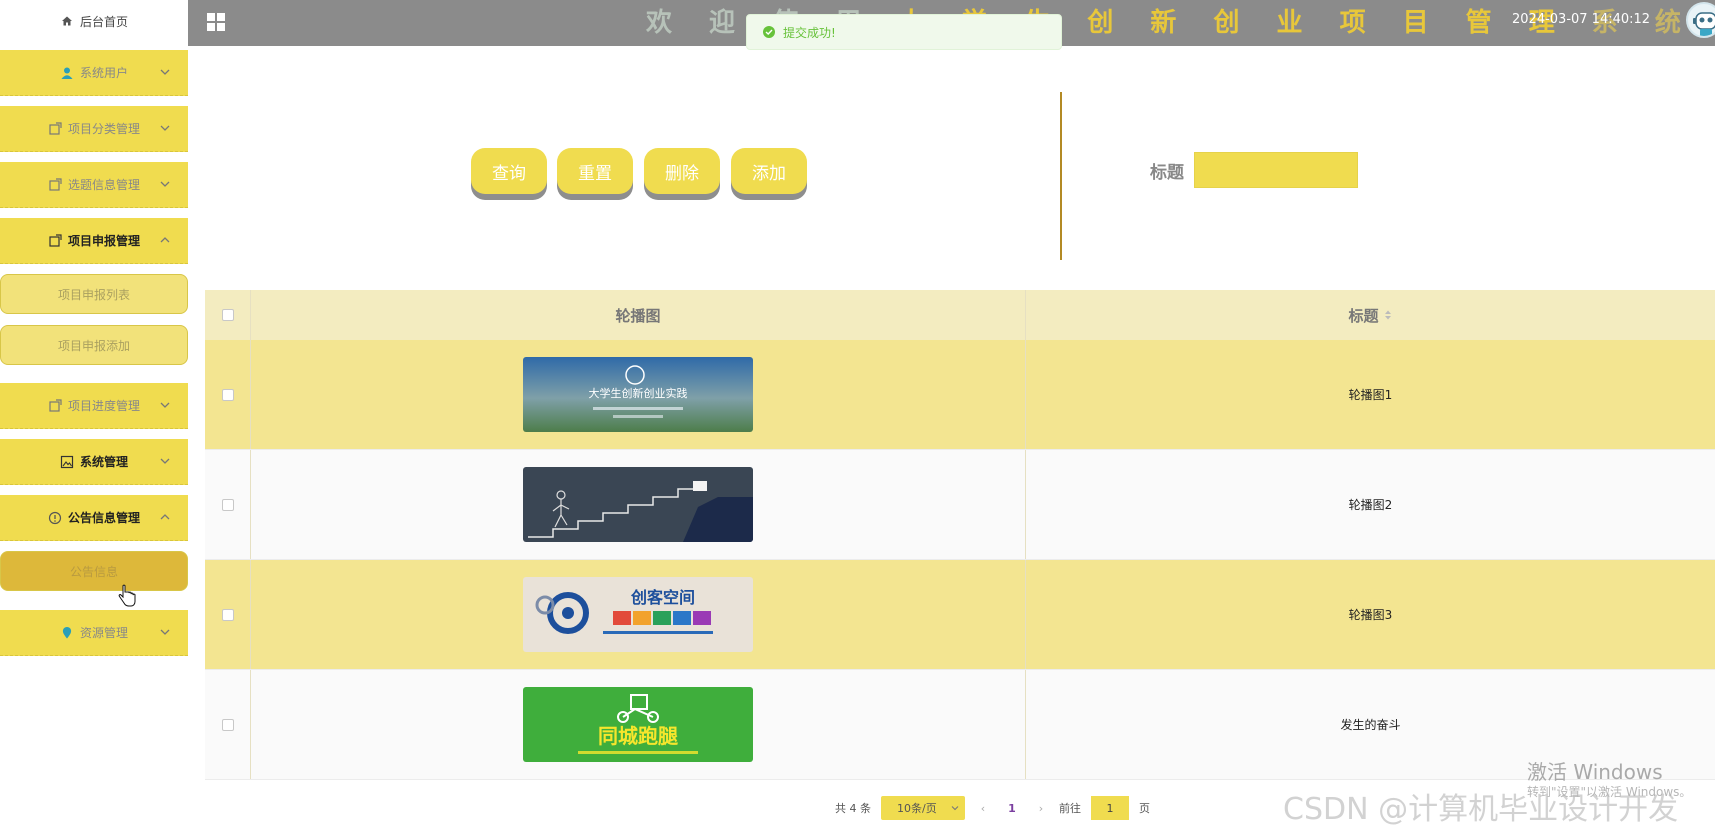 Image resolution: width=1715 pixels, height=833 pixels. I want to click on carousel-thumbnail, so click(638, 504).